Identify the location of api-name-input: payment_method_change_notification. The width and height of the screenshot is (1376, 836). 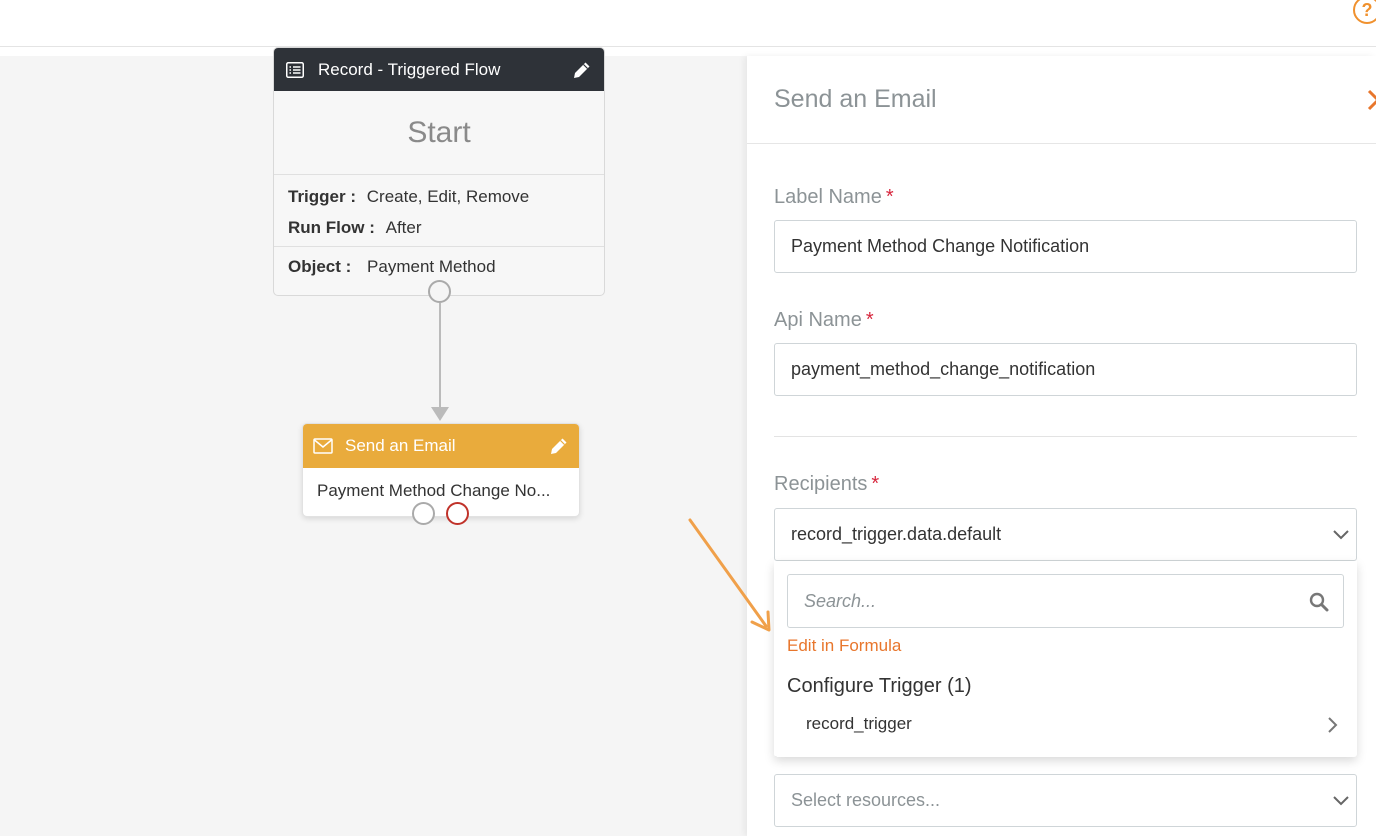
(1065, 369).